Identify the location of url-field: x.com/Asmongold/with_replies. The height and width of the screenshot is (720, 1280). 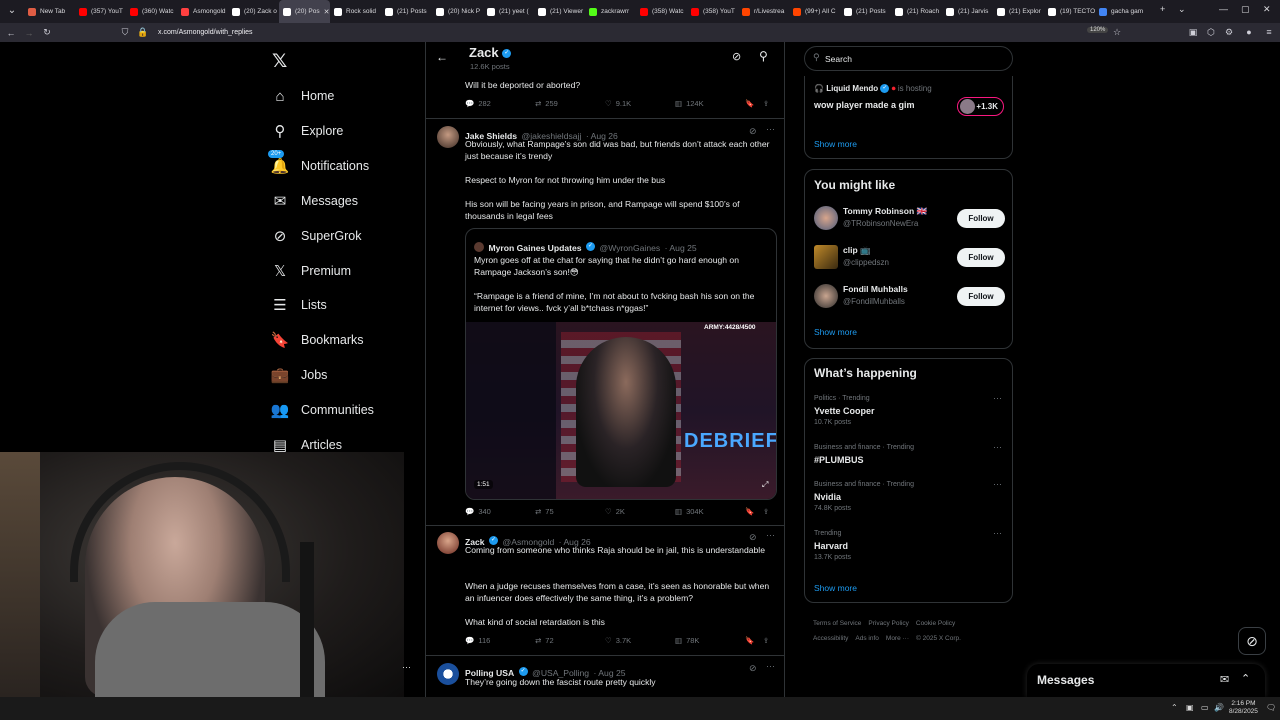
(205, 32).